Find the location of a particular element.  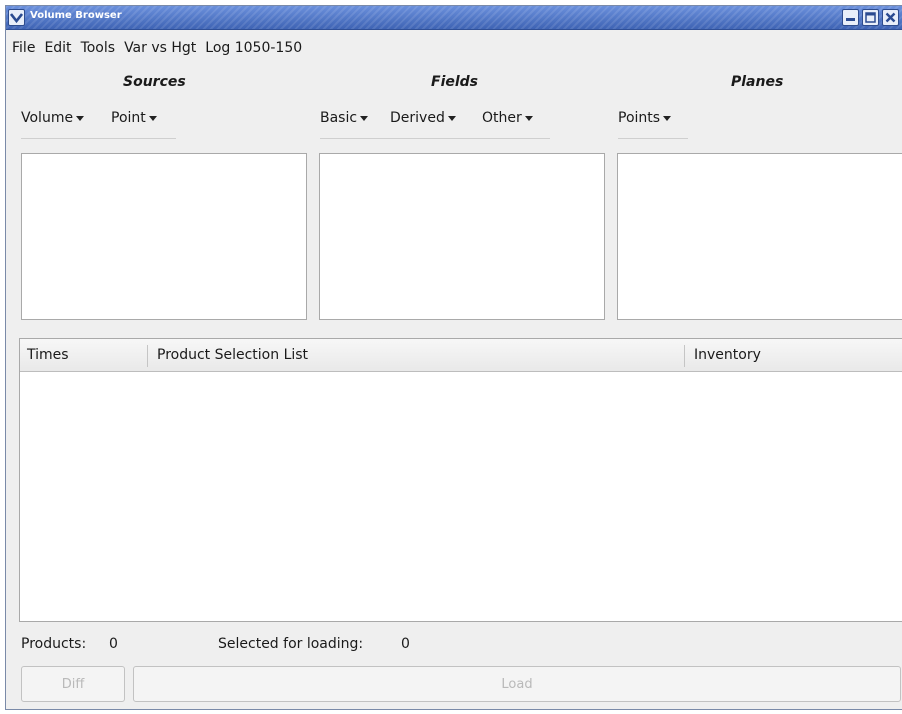

volume-dropdown: Volume is located at coordinates (53, 118).